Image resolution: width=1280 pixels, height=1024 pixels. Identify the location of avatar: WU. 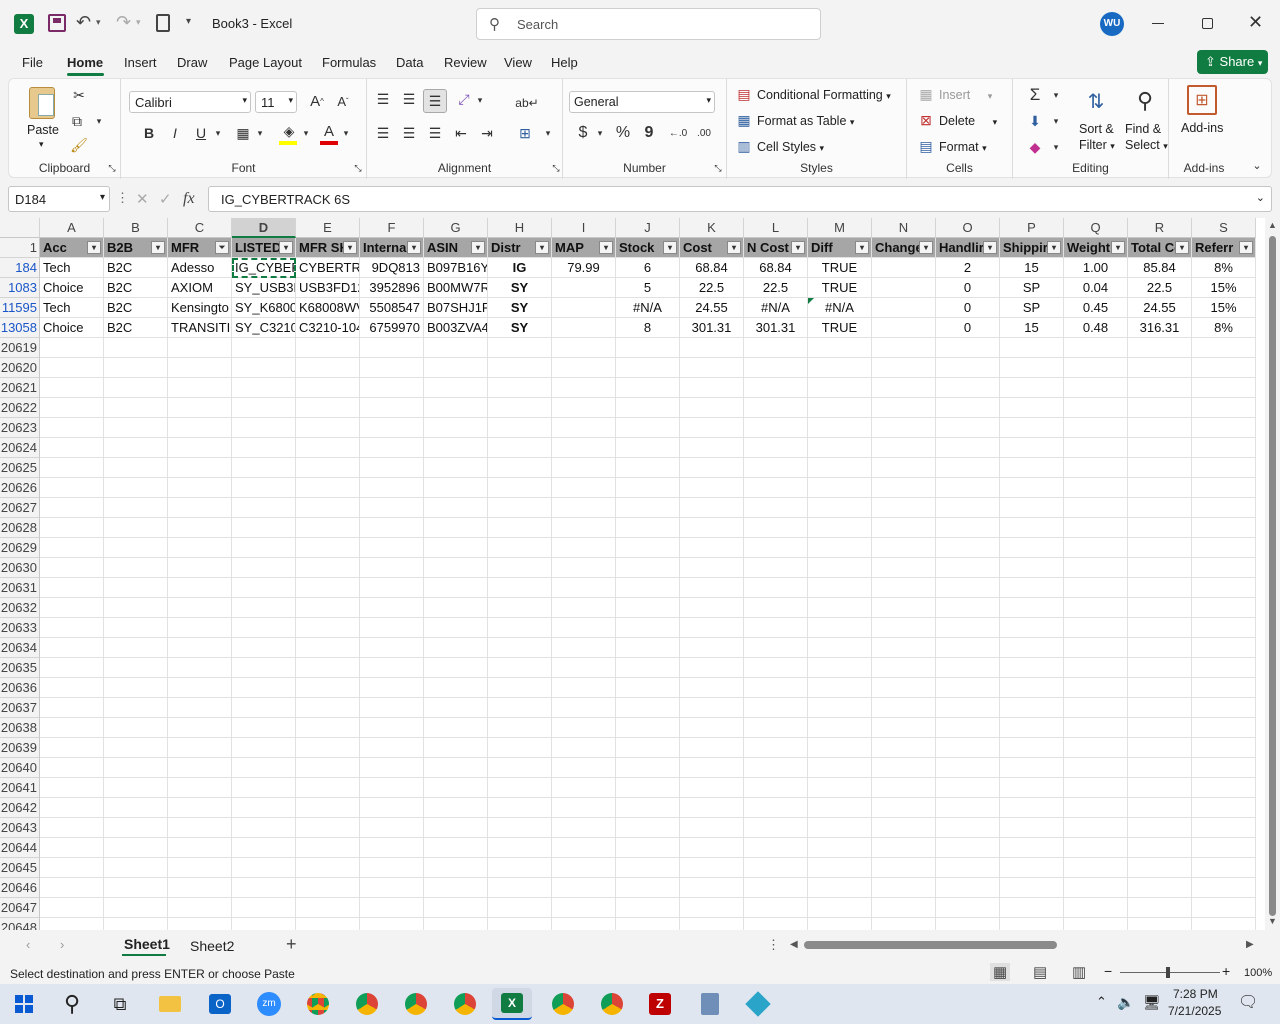
(1112, 24).